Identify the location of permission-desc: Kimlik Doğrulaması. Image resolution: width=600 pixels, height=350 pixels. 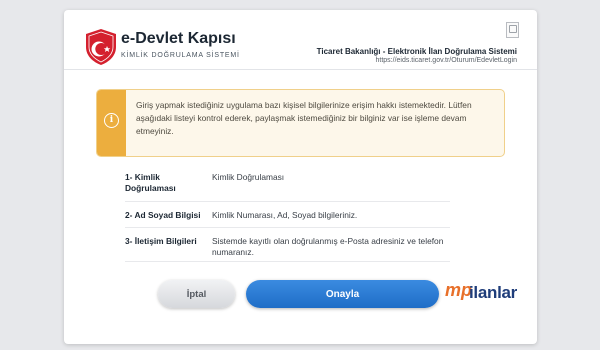
(248, 177).